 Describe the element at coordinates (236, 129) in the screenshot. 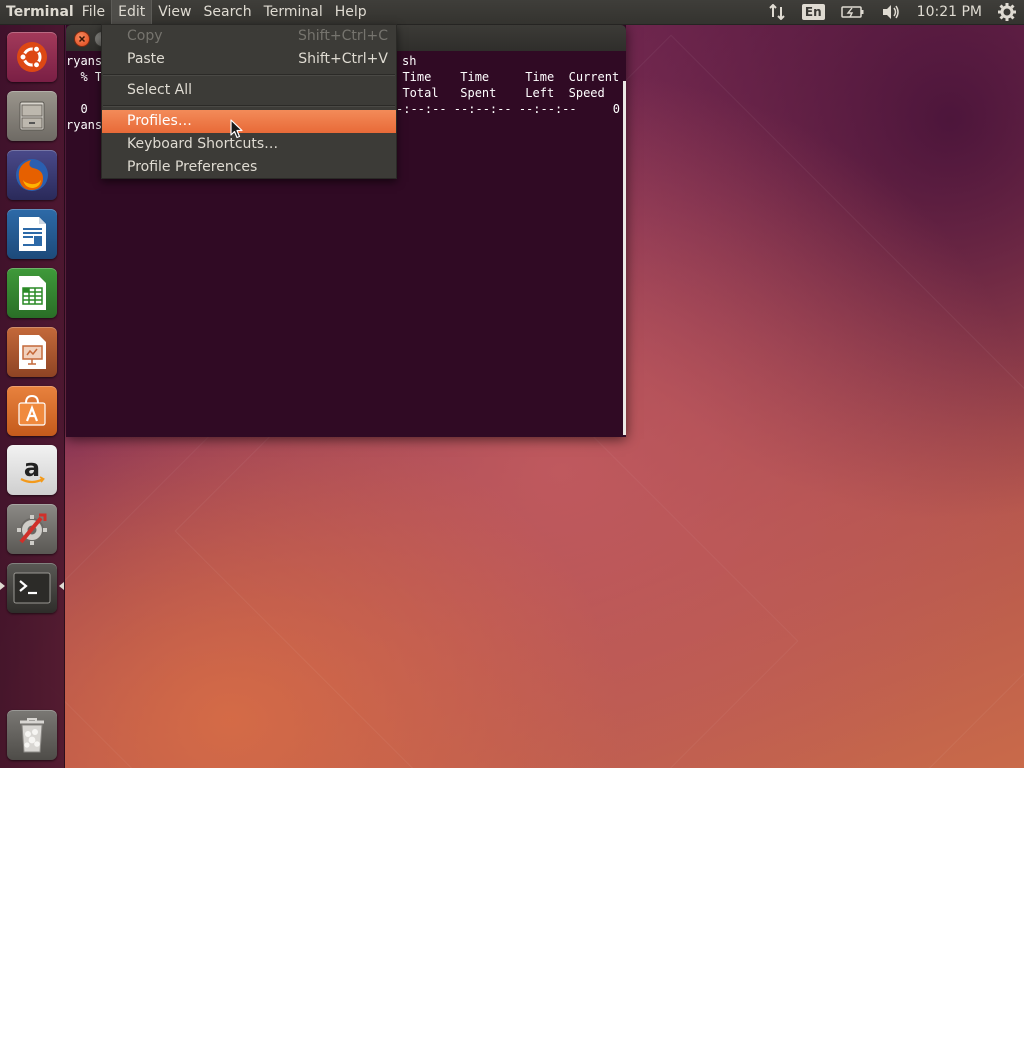

I see `mouse-pointer-icon` at that location.